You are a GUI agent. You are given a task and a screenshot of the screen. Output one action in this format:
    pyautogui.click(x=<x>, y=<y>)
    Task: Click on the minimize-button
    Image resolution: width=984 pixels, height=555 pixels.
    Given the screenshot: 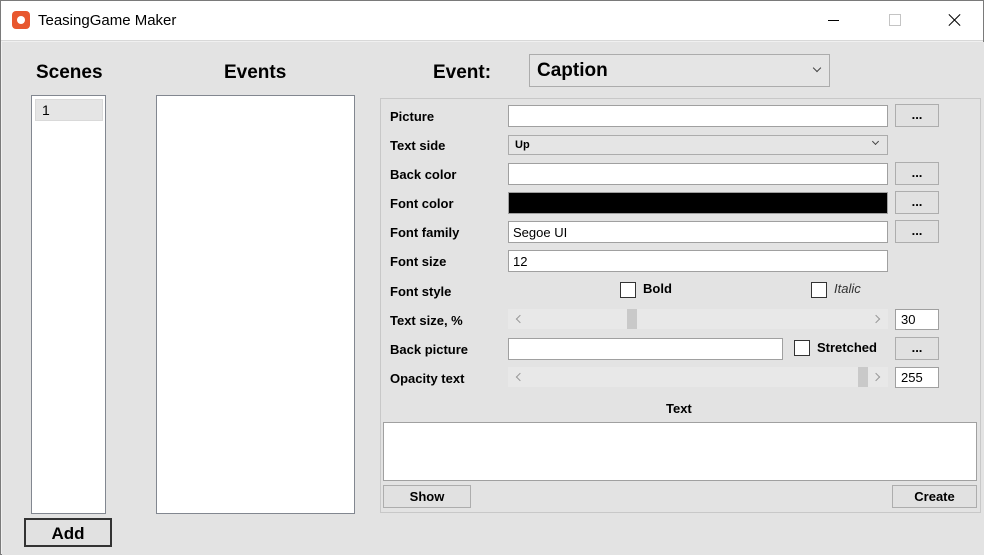 What is the action you would take?
    pyautogui.click(x=834, y=20)
    